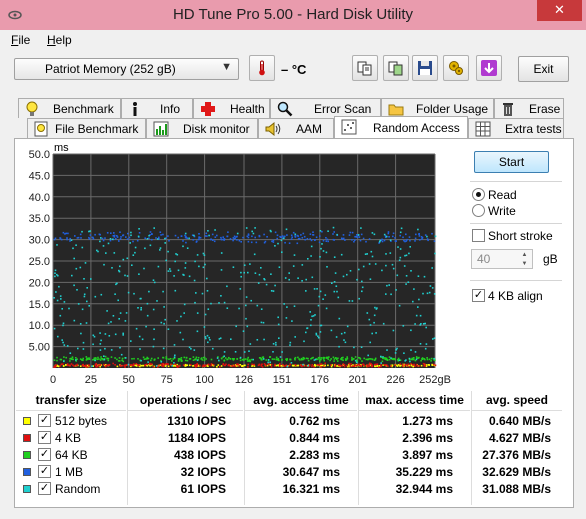 The image size is (586, 519). Describe the element at coordinates (202, 128) in the screenshot. I see `tab-disk-monitor: Disk monitor` at that location.